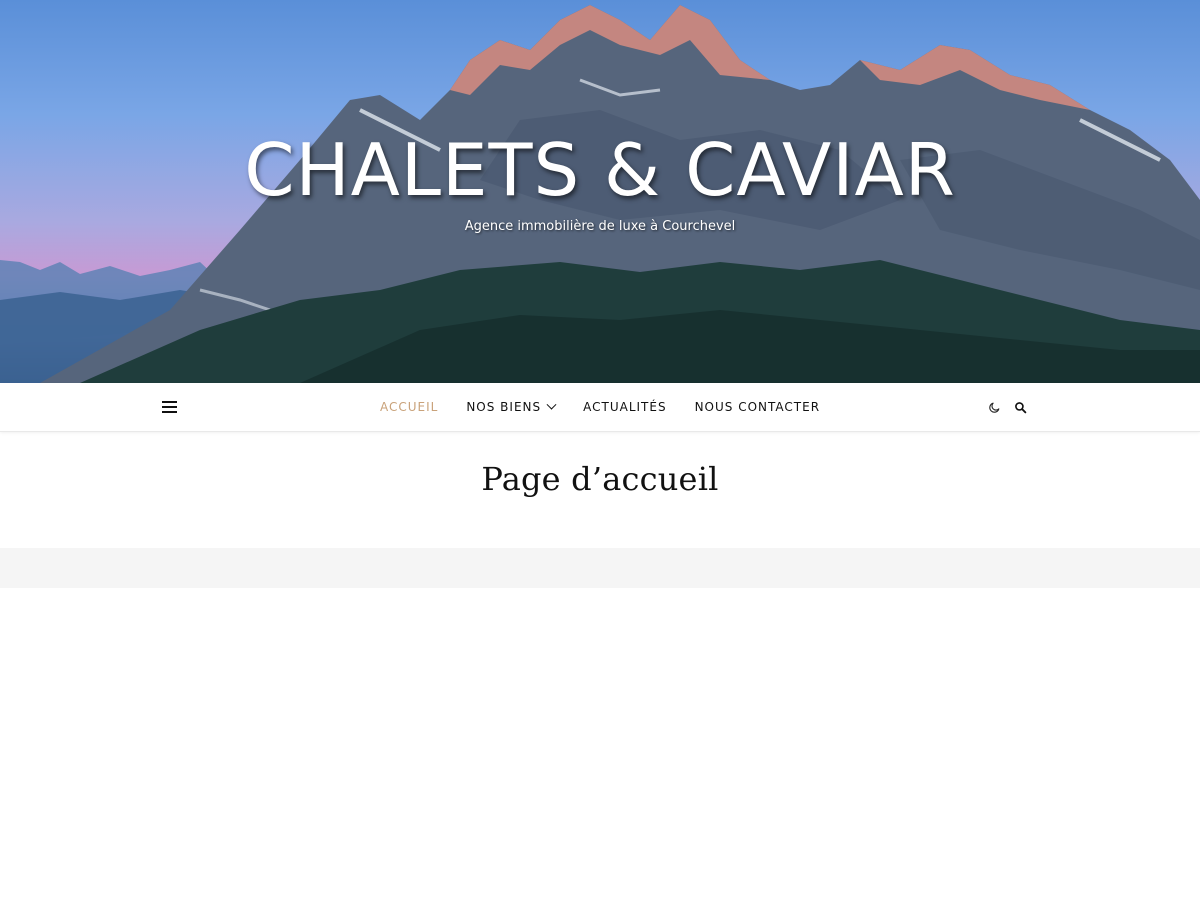 The height and width of the screenshot is (900, 1200). Describe the element at coordinates (600, 568) in the screenshot. I see `content-divider-band` at that location.